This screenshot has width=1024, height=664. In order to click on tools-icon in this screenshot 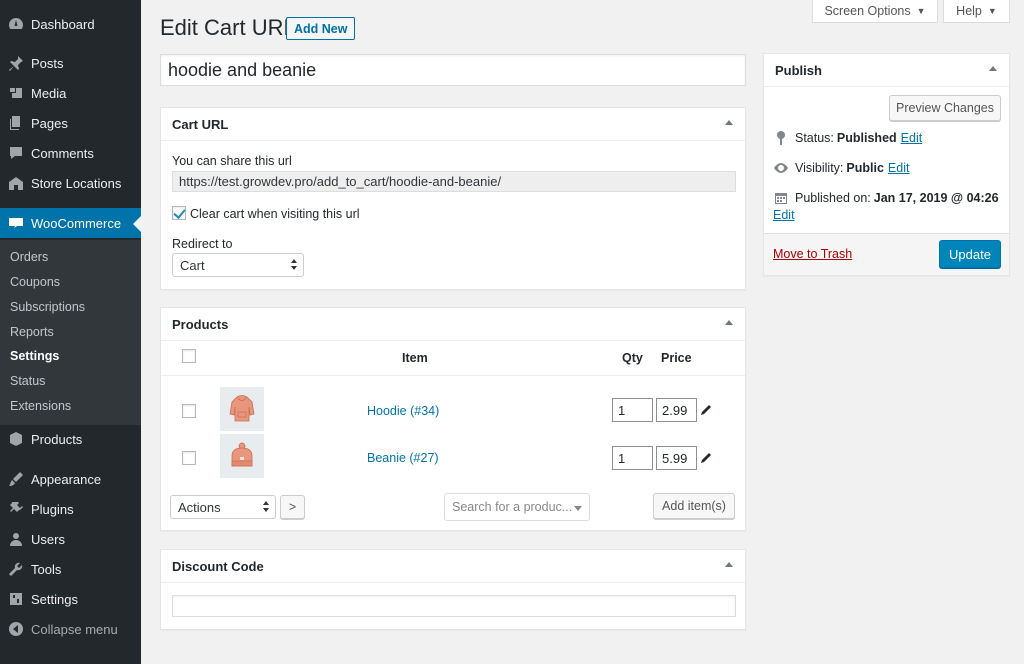, I will do `click(16, 569)`.